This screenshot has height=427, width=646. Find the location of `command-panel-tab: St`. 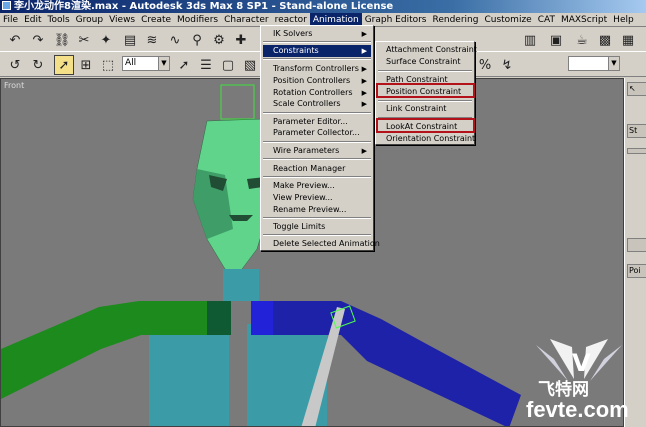

command-panel-tab: St is located at coordinates (636, 131).